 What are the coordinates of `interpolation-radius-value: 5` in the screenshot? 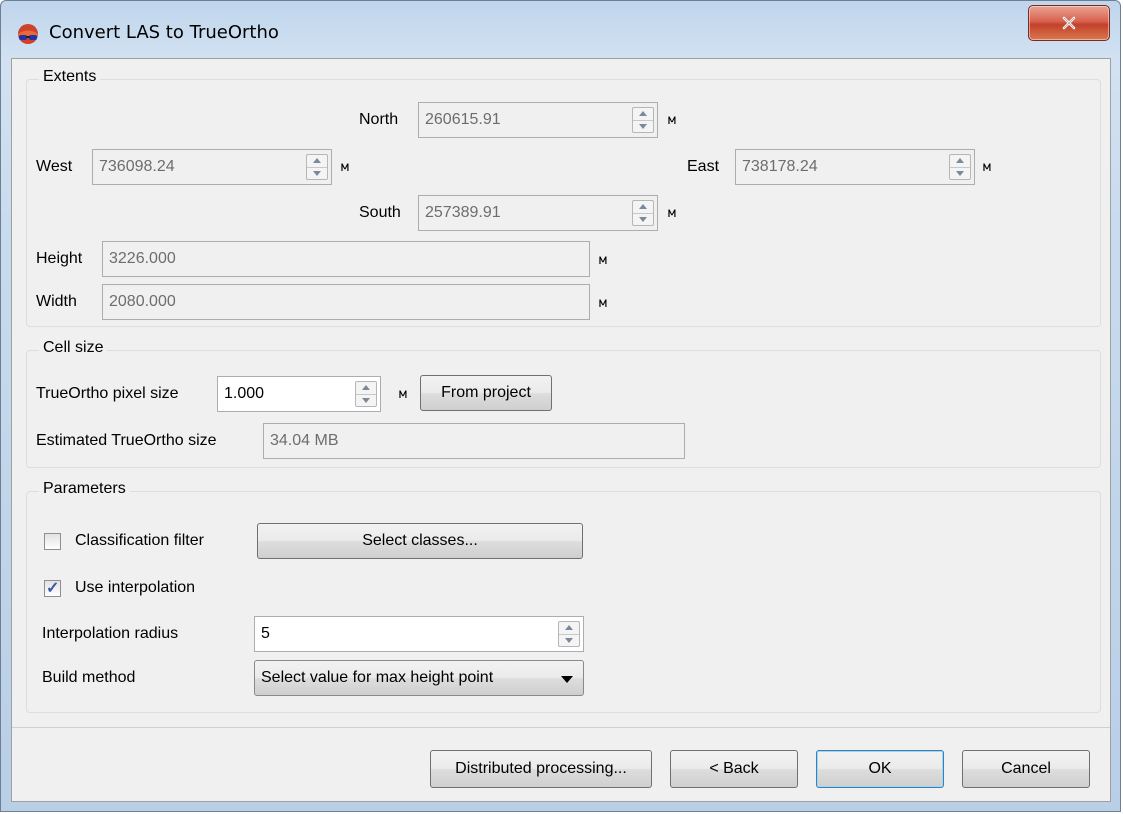 It's located at (265, 633).